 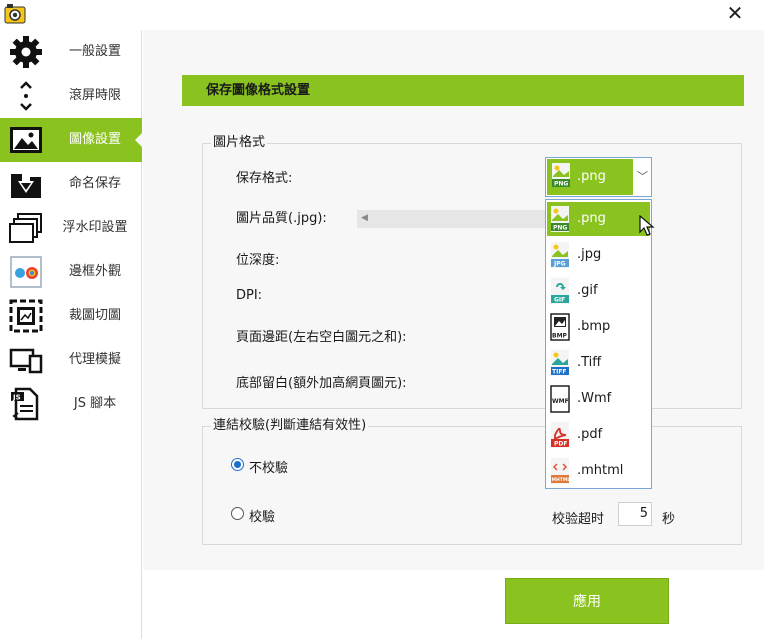 I want to click on sidebar-item-image-settings: 圖像設置, so click(x=71, y=140).